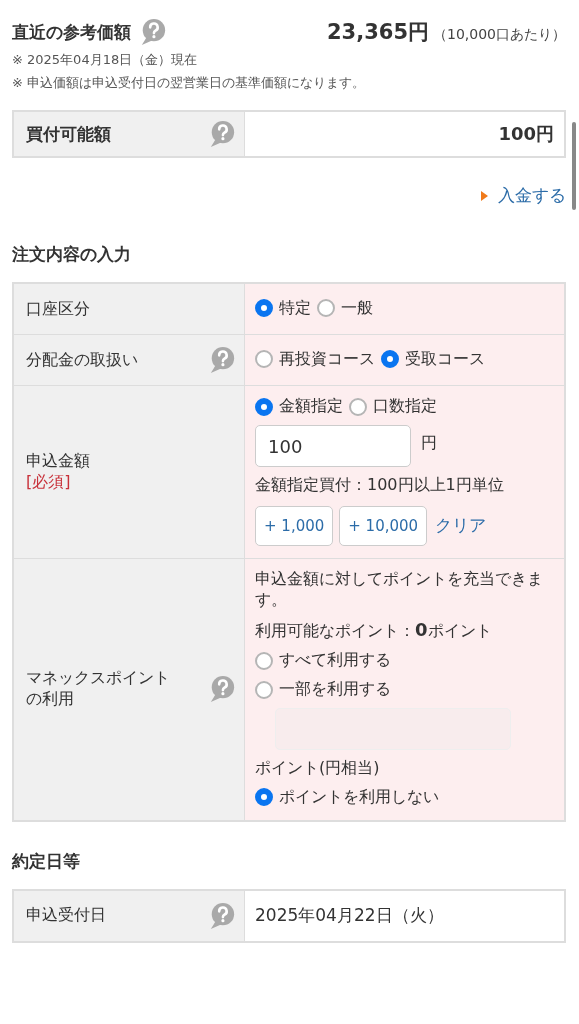 This screenshot has width=579, height=1024. Describe the element at coordinates (357, 308) in the screenshot. I see `radio-label: 一般` at that location.